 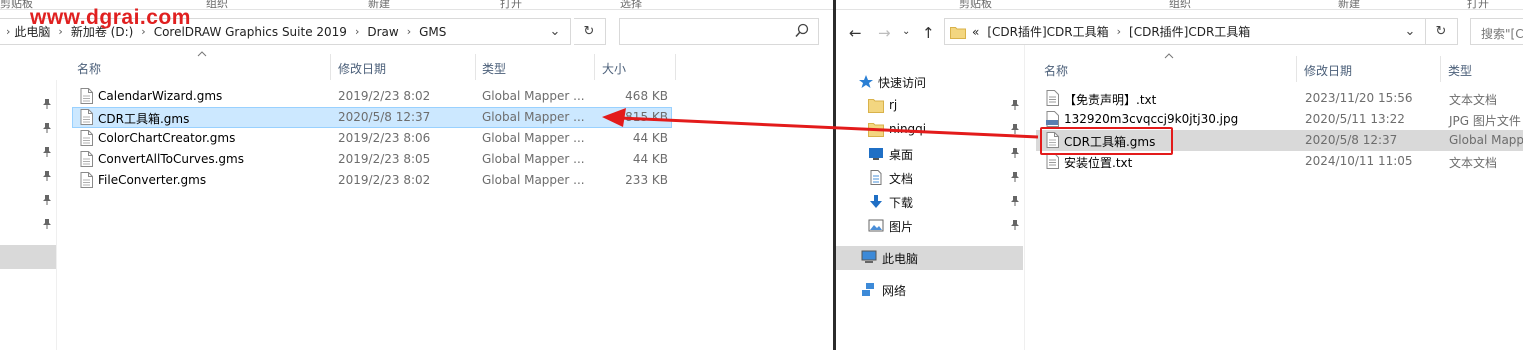 I want to click on ribbon-label: 选择, so click(x=631, y=5).